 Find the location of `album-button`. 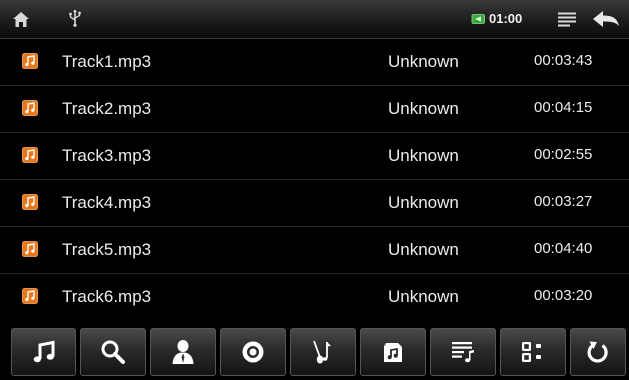

album-button is located at coordinates (253, 352).